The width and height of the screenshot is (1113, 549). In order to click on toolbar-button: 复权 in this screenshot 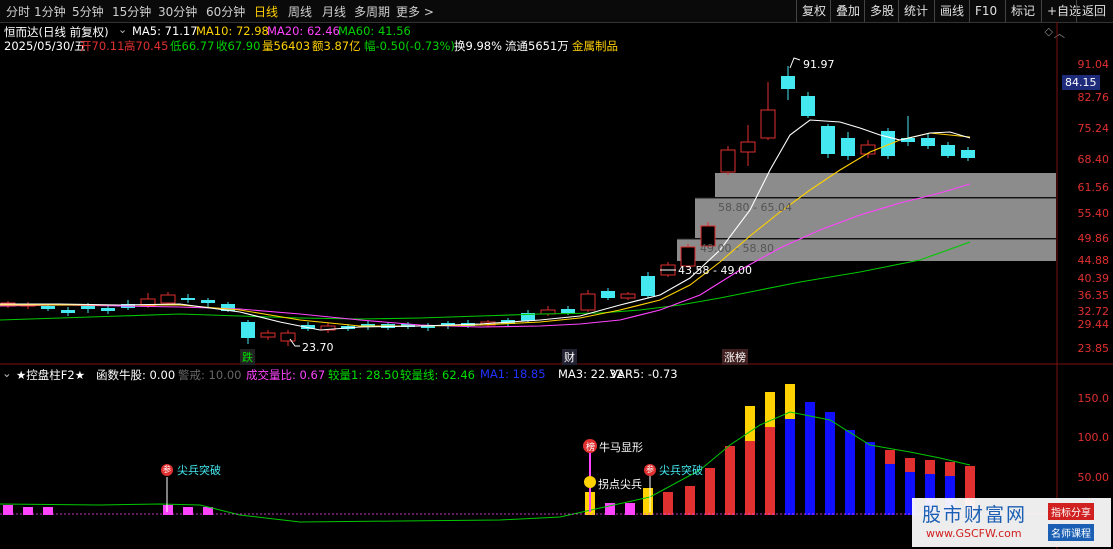, I will do `click(813, 11)`.